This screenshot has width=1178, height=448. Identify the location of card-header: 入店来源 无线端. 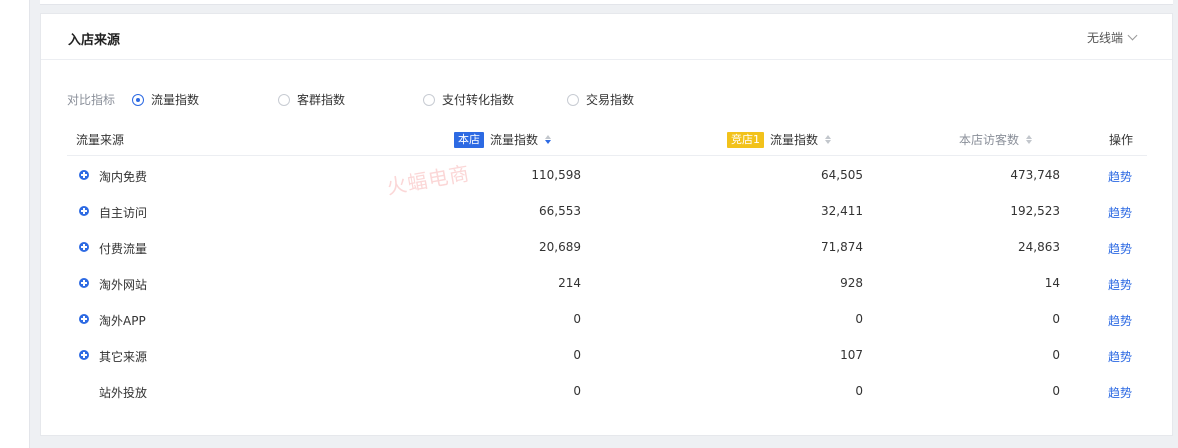
(606, 37).